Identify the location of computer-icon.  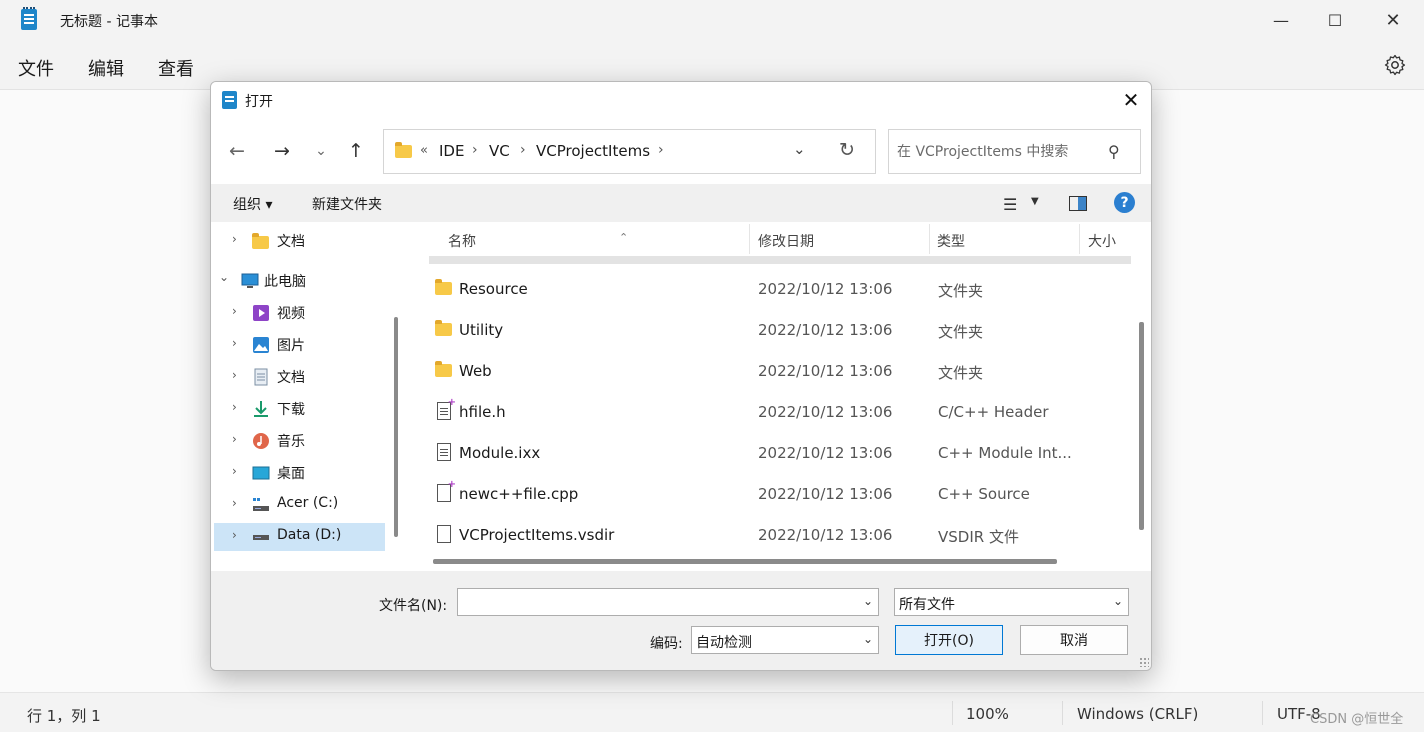
(250, 280).